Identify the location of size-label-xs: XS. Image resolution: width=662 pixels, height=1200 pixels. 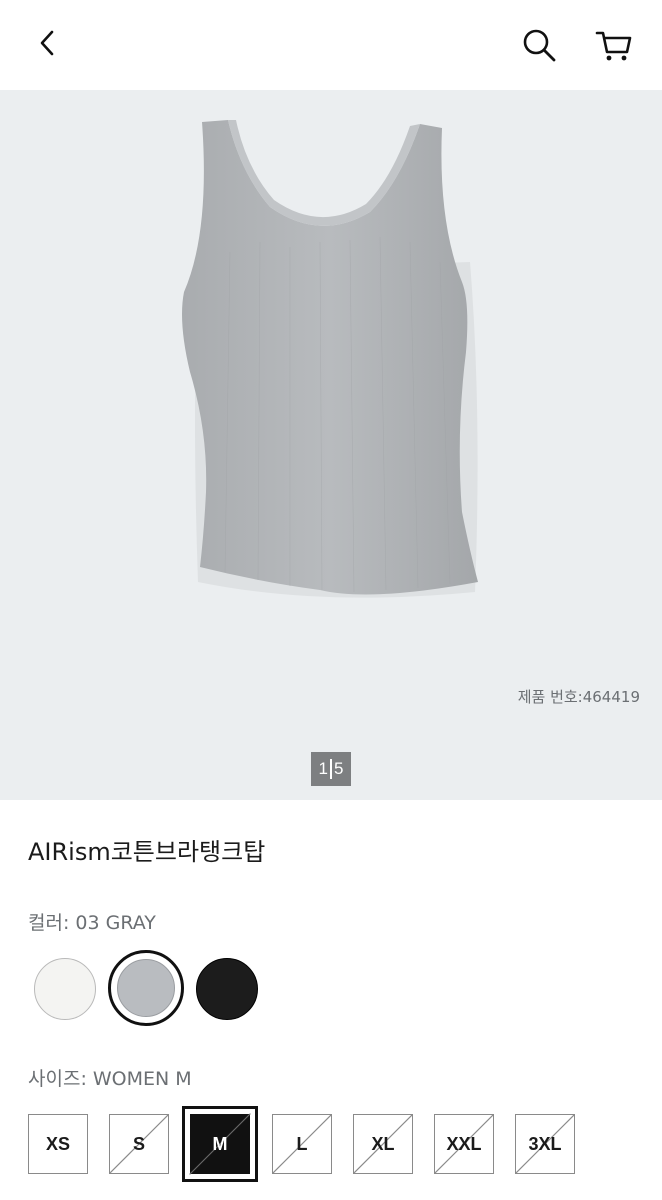
(57, 1143).